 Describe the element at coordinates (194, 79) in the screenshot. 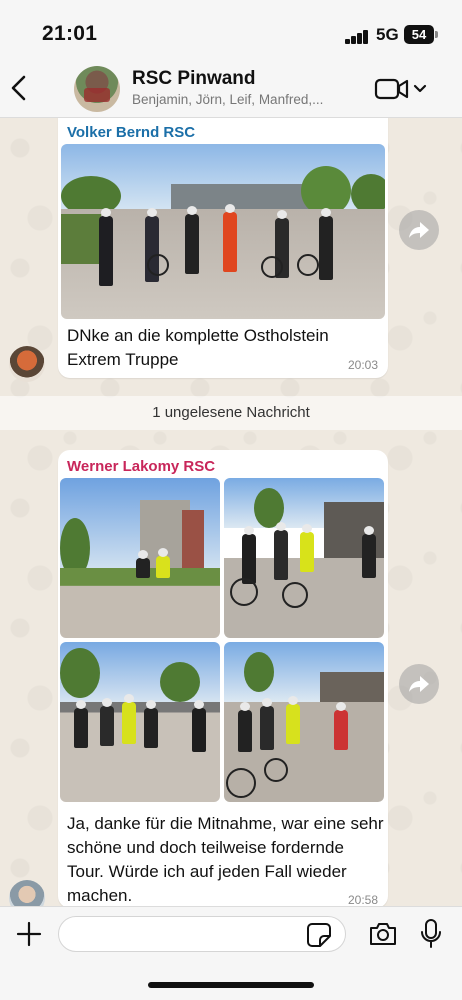

I see `chat-title: RSC Pinwand` at that location.